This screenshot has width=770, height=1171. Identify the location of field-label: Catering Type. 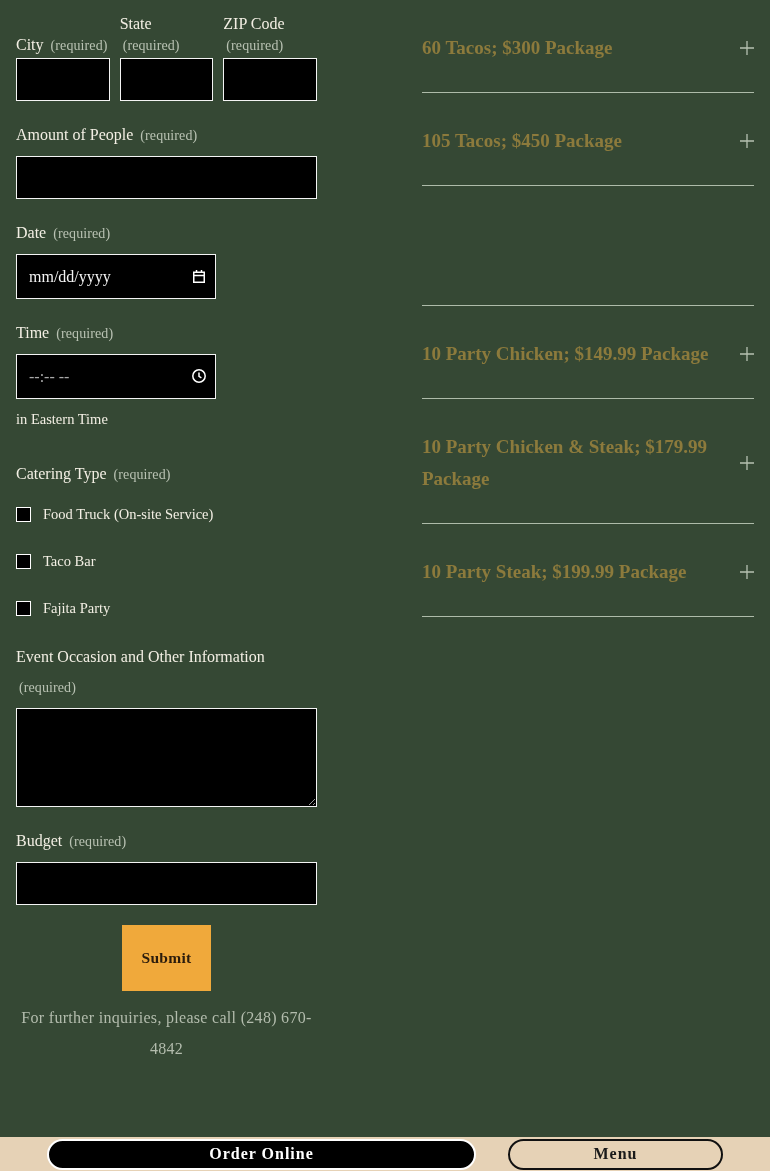
(61, 473).